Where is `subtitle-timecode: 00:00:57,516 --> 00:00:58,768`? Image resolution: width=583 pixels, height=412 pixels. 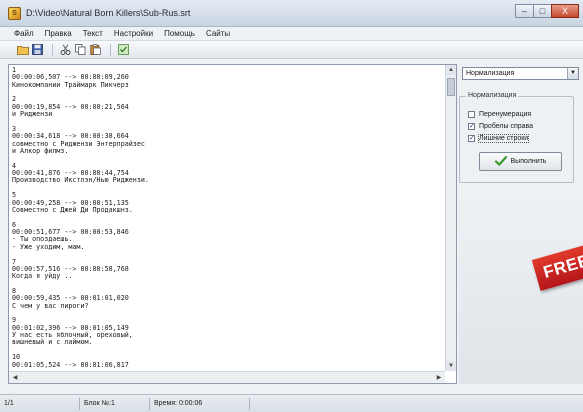 subtitle-timecode: 00:00:57,516 --> 00:00:58,768 is located at coordinates (70, 268).